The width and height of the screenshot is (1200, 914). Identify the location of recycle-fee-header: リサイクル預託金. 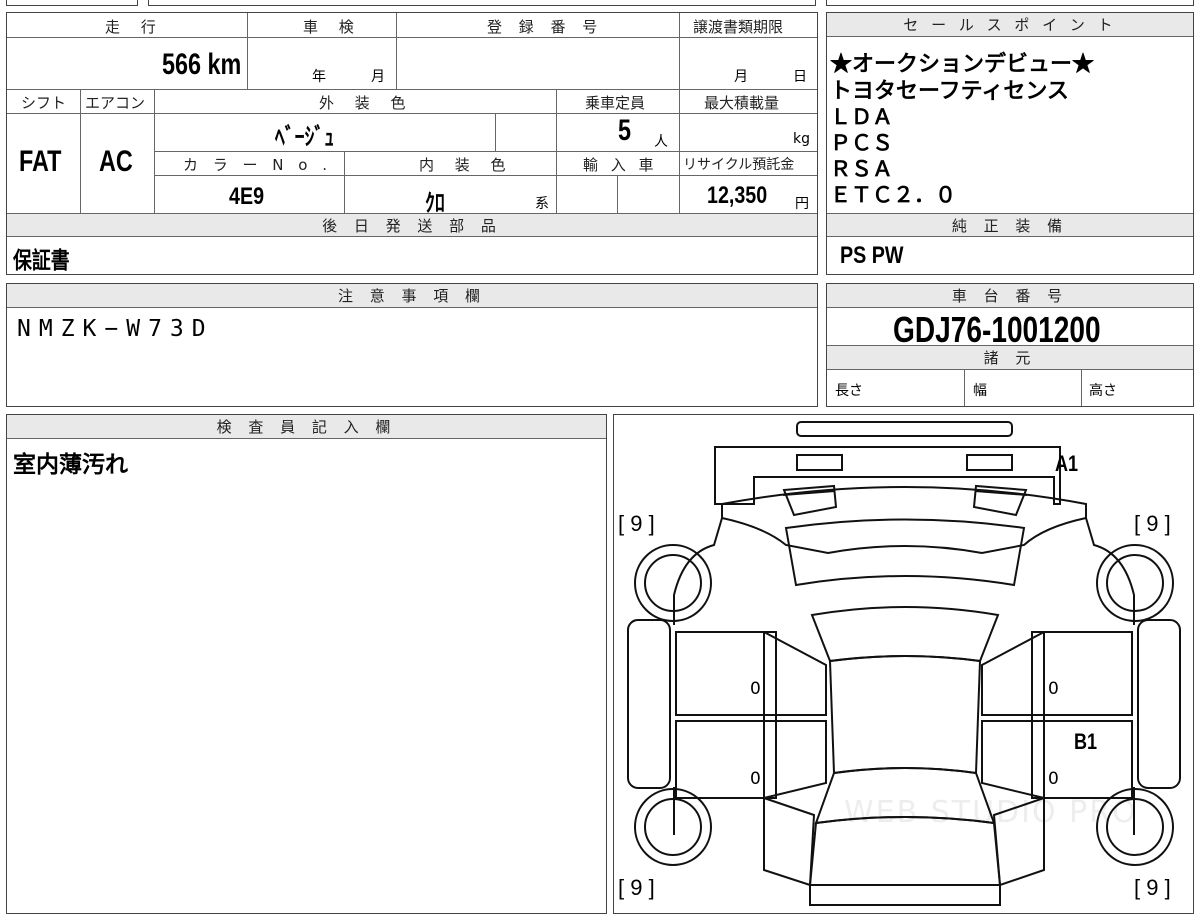
(739, 165).